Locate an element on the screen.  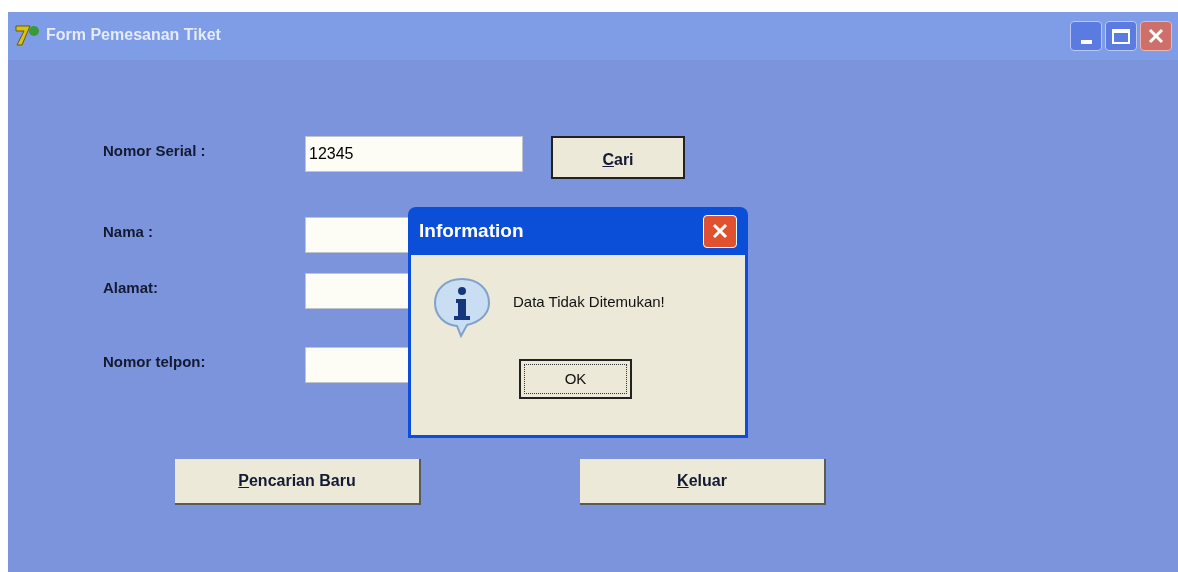
dialog-message: Data Tidak Ditemukan! is located at coordinates (589, 302).